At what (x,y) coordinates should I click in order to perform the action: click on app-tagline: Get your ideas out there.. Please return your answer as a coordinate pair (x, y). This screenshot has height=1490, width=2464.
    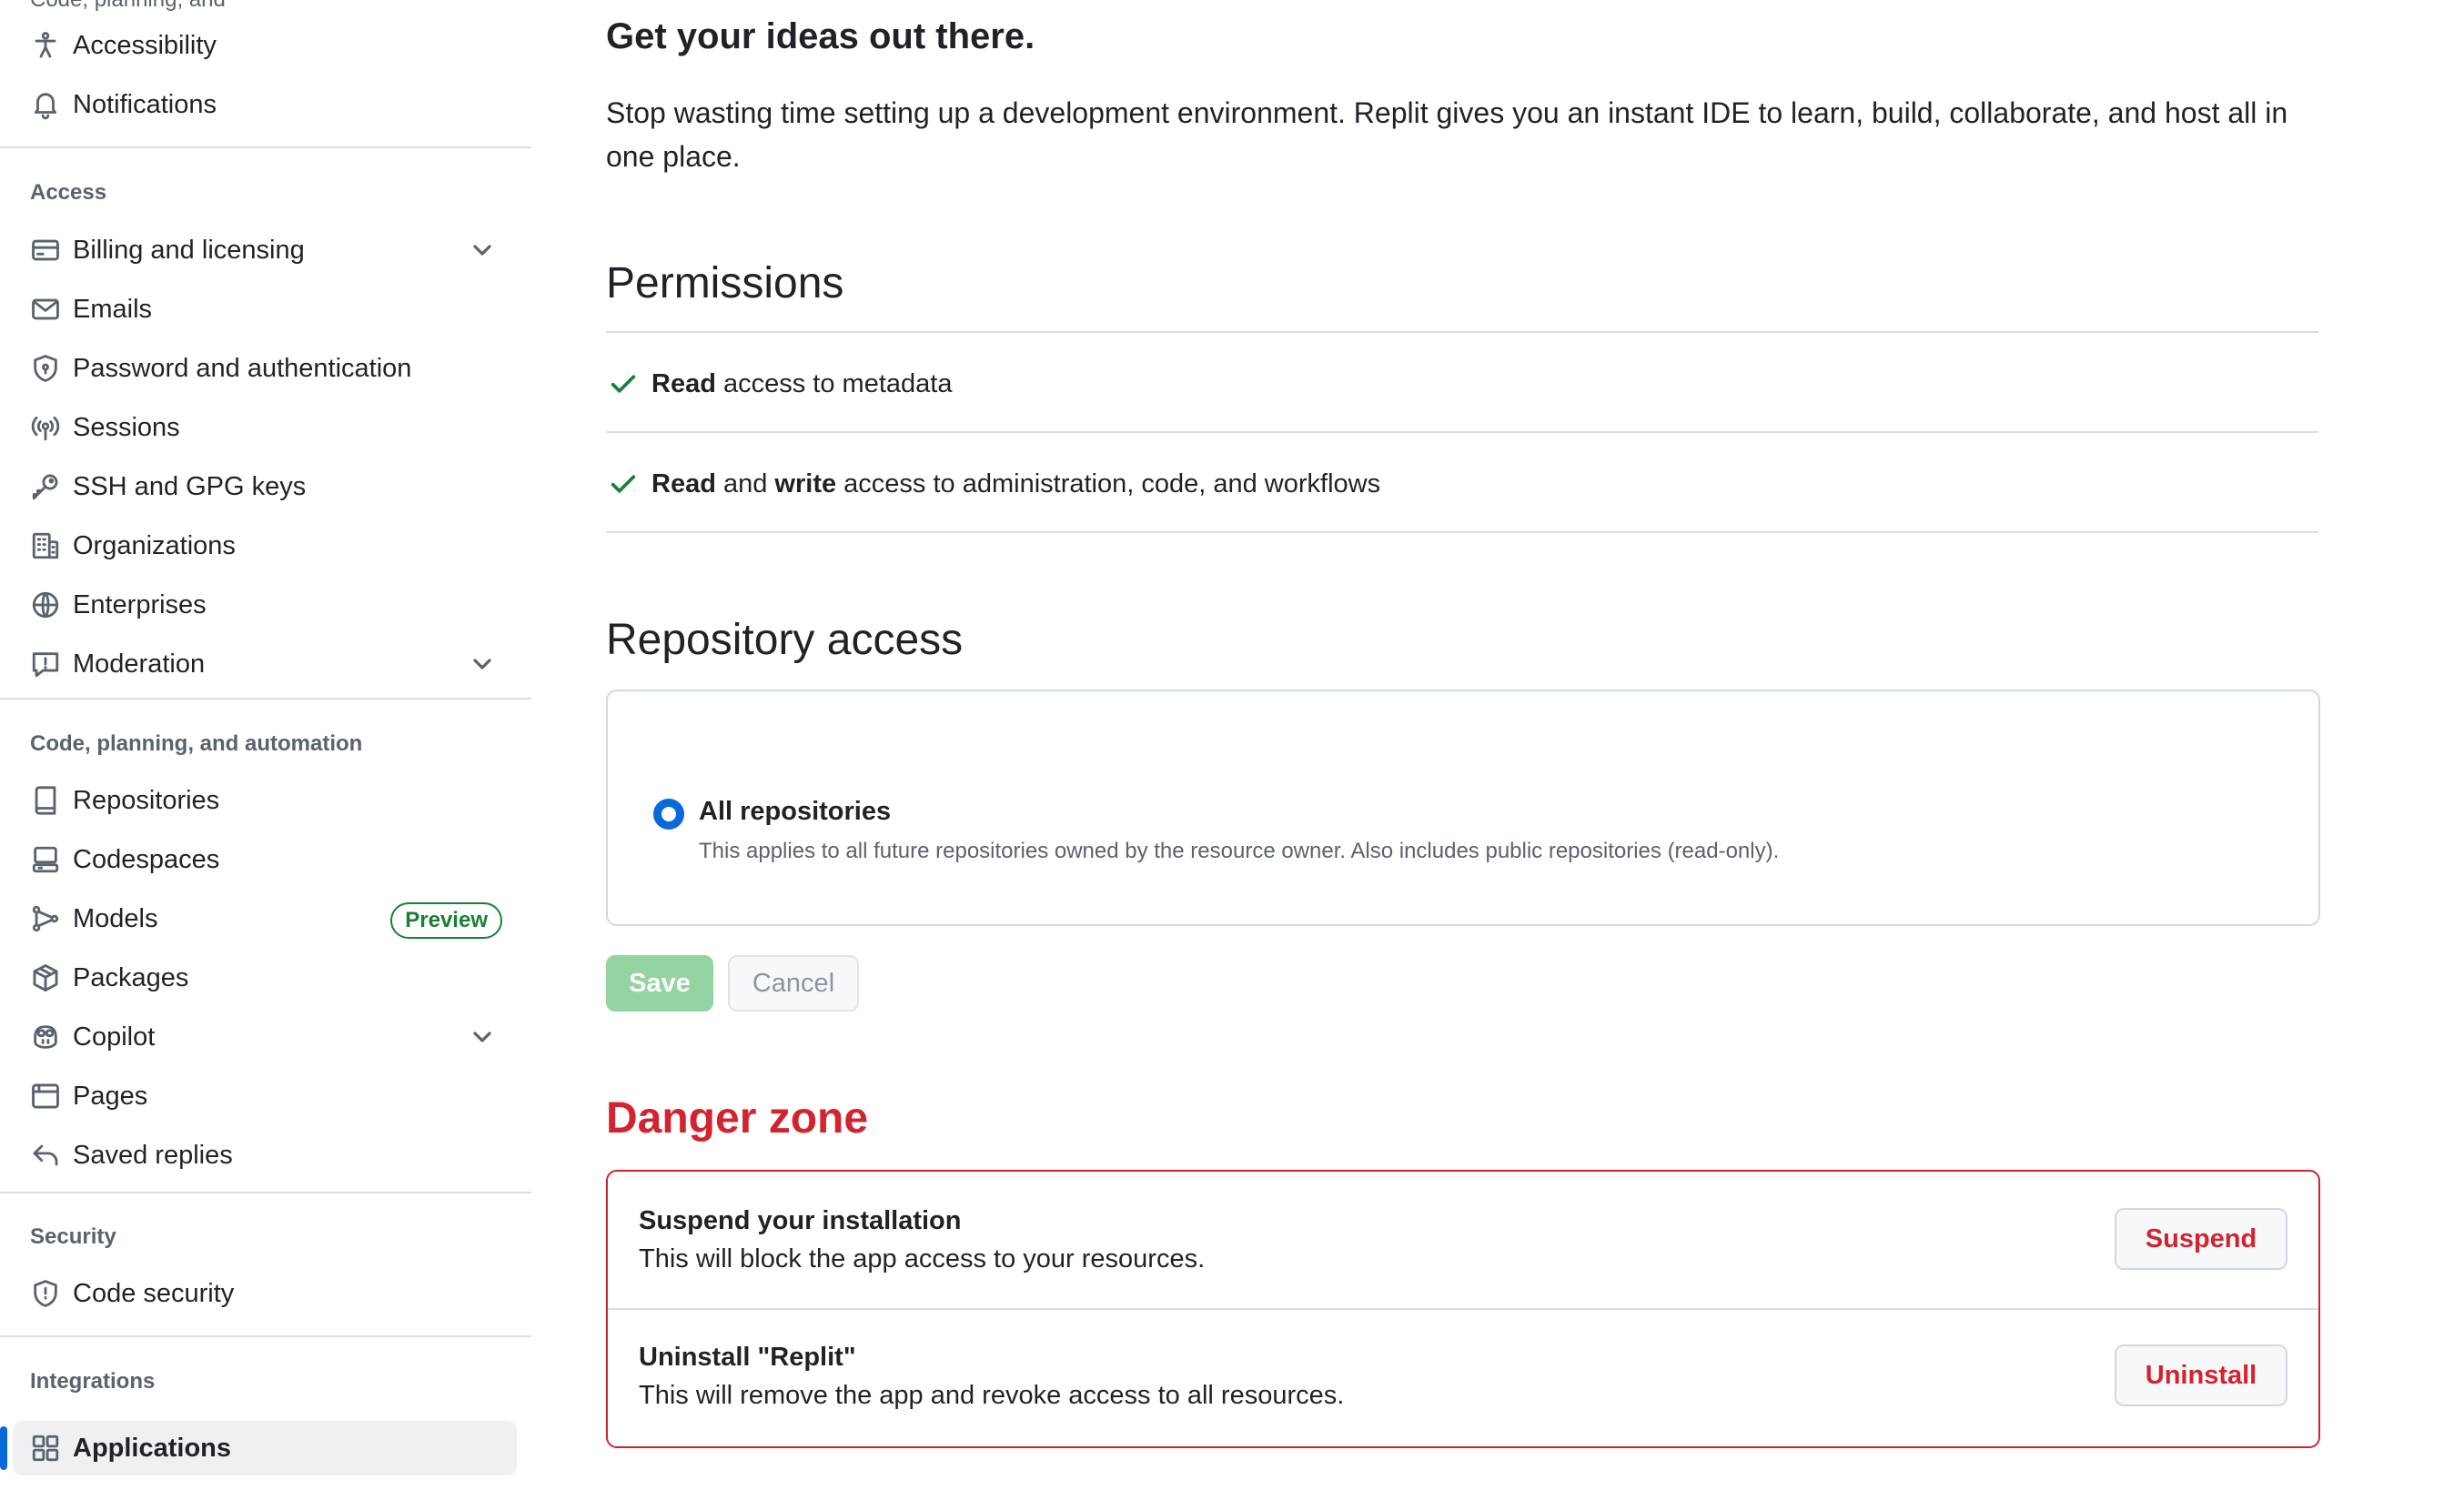
    Looking at the image, I should click on (821, 36).